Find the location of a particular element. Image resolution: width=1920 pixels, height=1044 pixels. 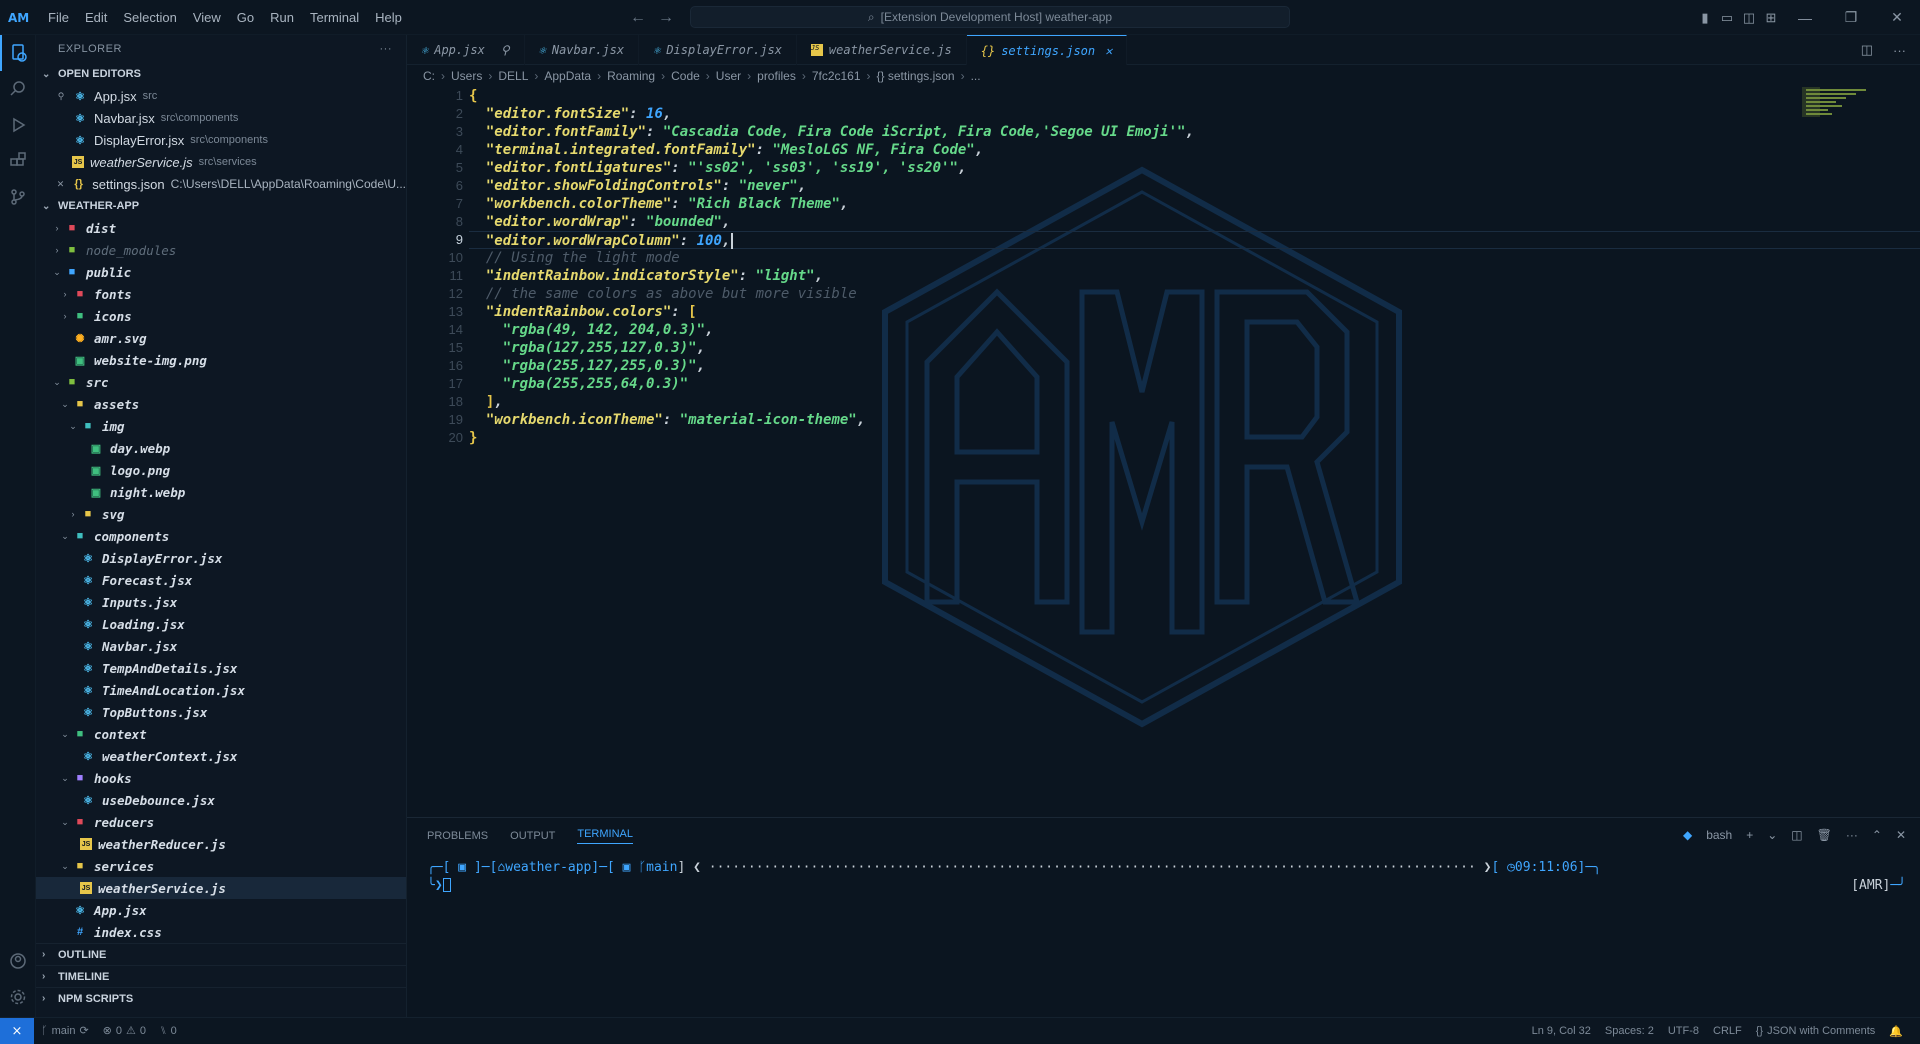

folder-item: ⌄ ■ img is located at coordinates (221, 426).